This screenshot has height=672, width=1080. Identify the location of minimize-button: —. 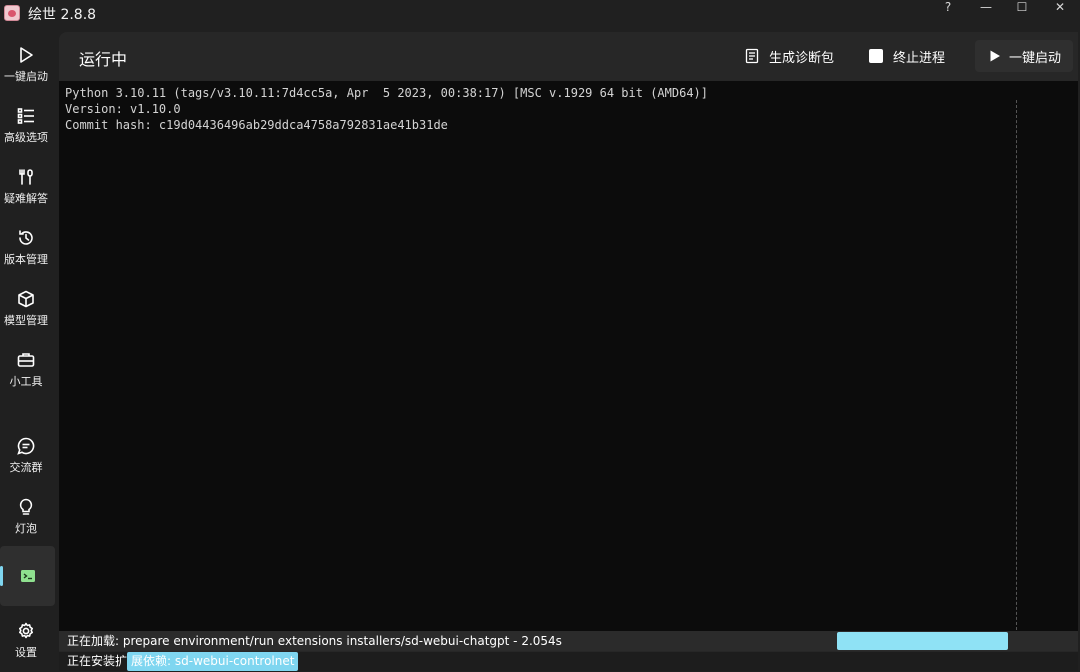
(986, 7).